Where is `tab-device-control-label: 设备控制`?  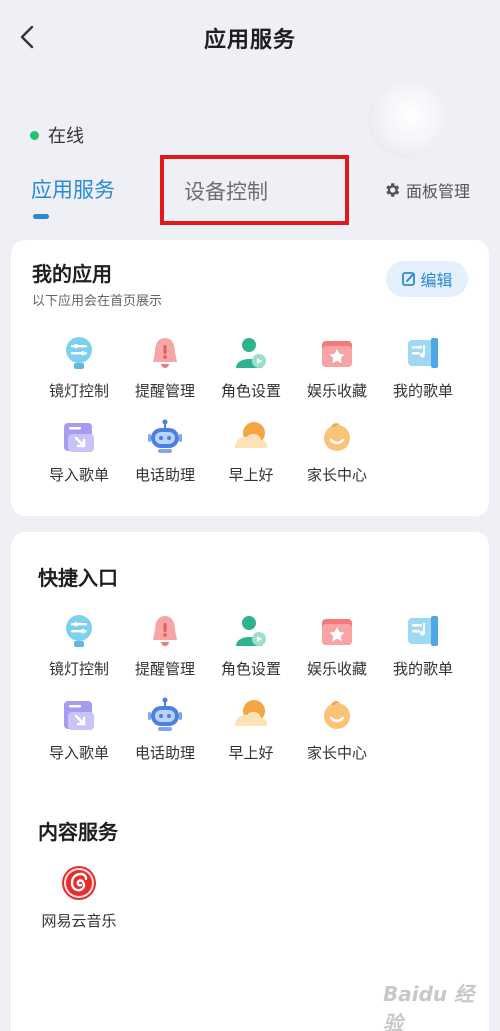
tab-device-control-label: 设备控制 is located at coordinates (226, 192).